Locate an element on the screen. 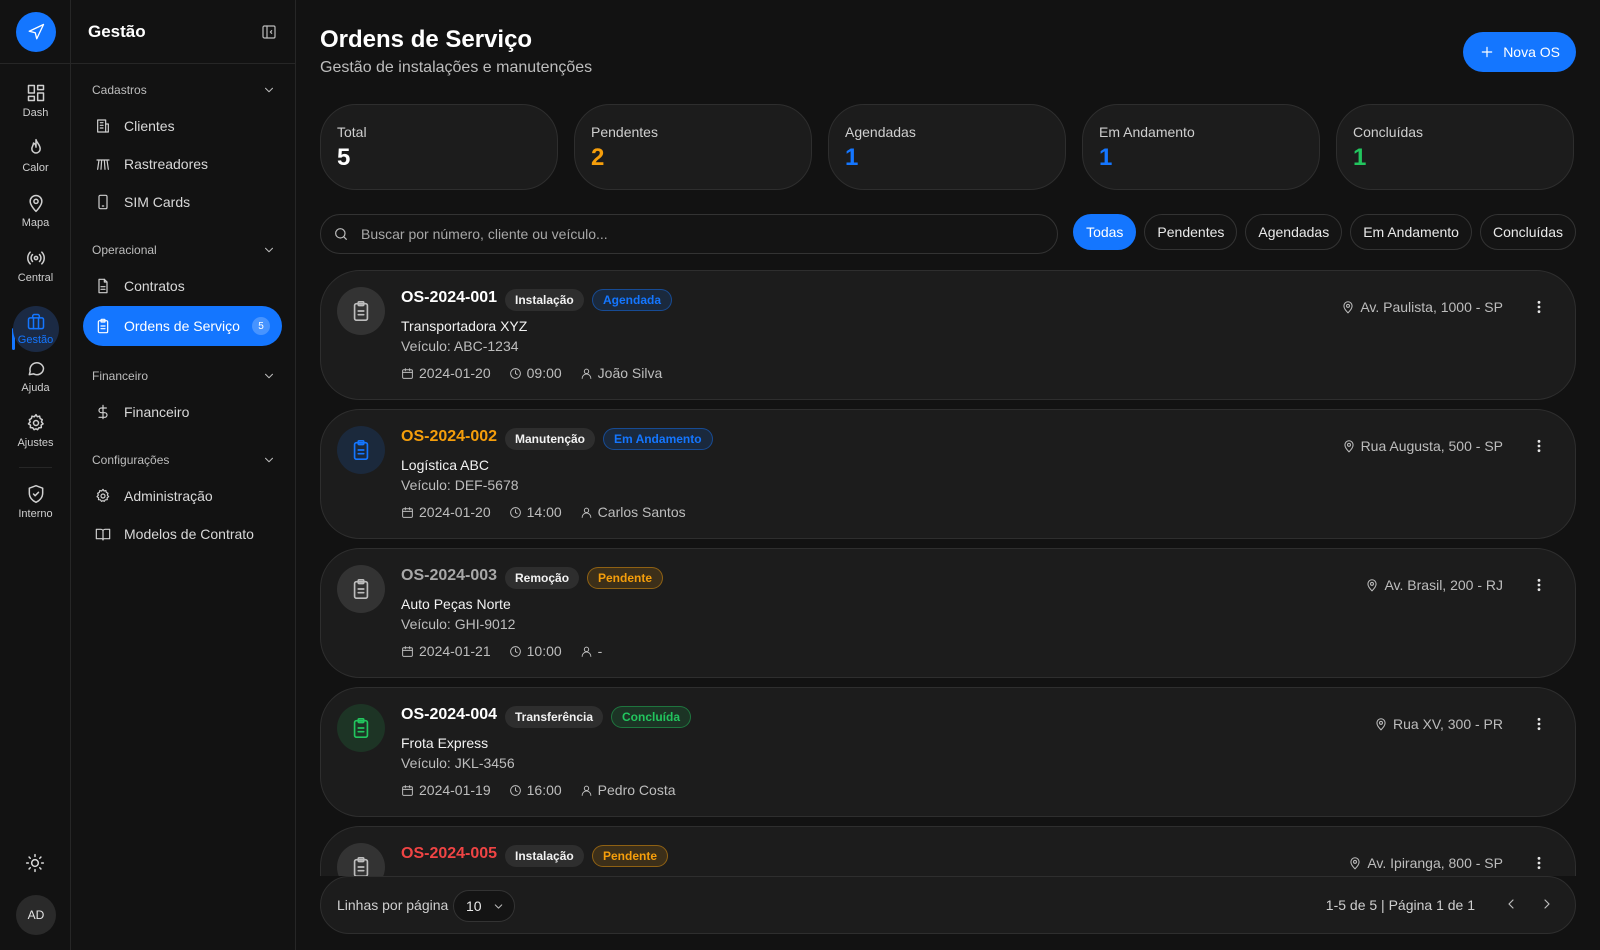  stat-value: 2 is located at coordinates (598, 157).